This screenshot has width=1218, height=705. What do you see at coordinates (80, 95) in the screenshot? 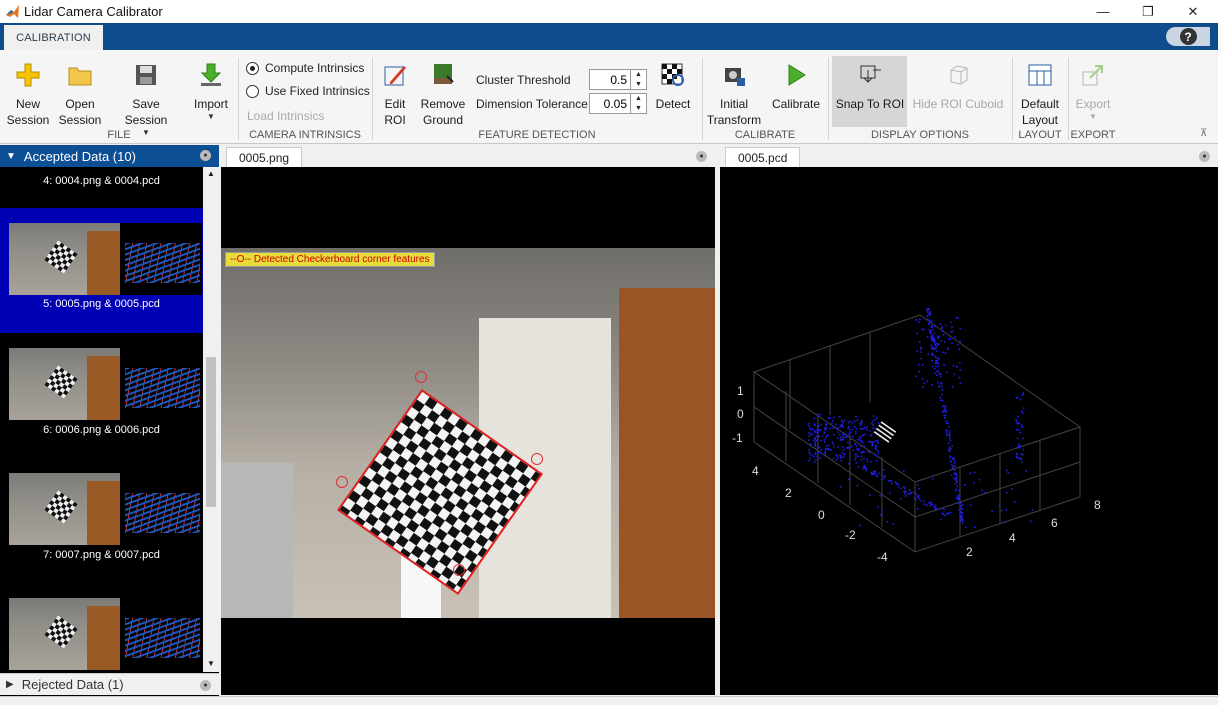
I see `open-session-button: Open Session` at bounding box center [80, 95].